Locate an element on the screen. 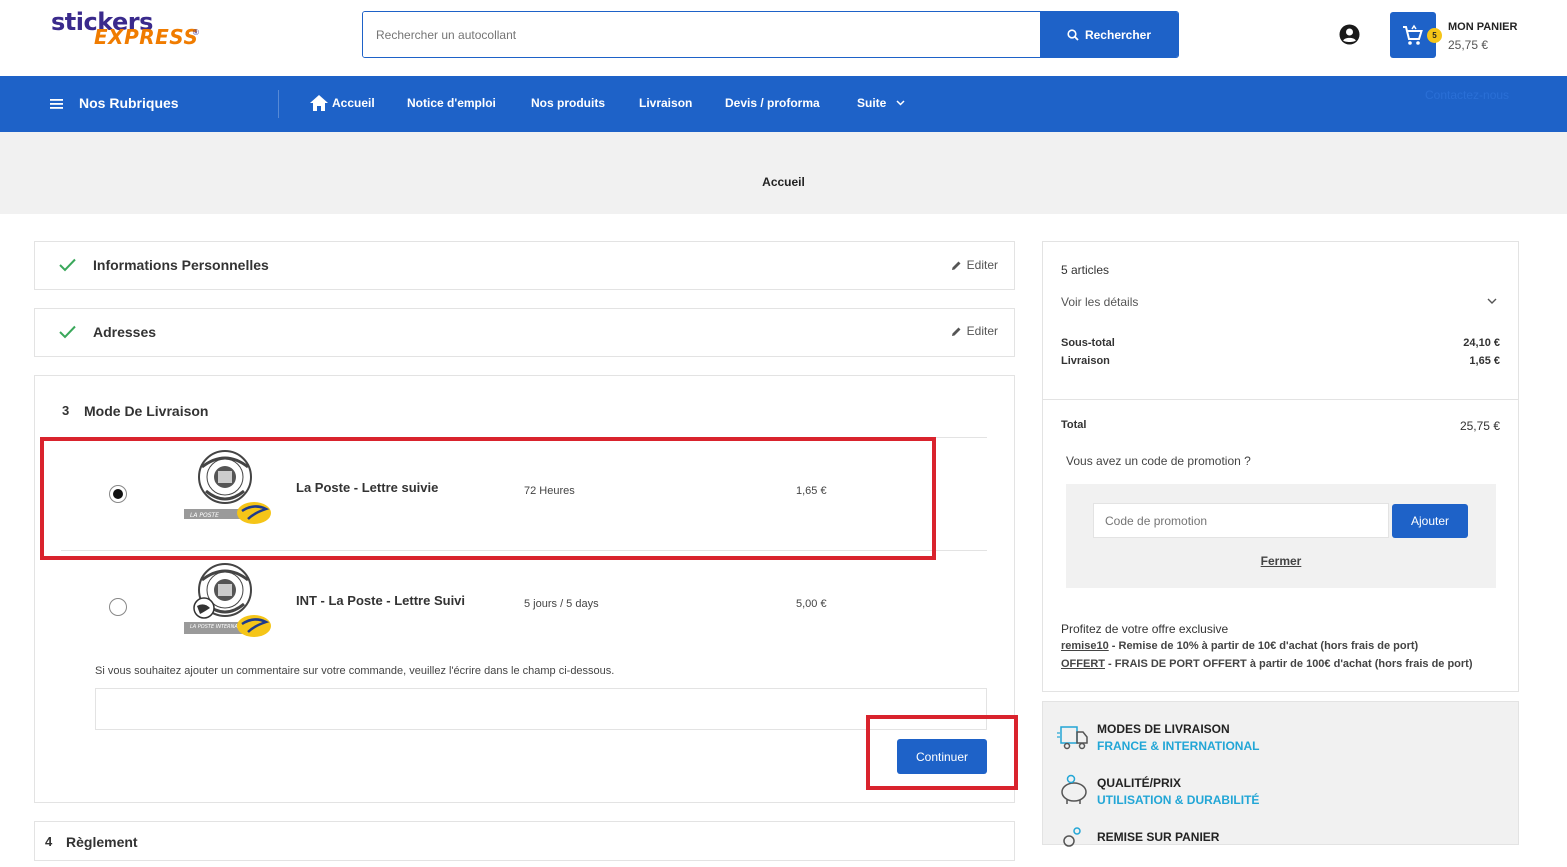 The image size is (1567, 867). promo-add-button: Ajouter is located at coordinates (1430, 521).